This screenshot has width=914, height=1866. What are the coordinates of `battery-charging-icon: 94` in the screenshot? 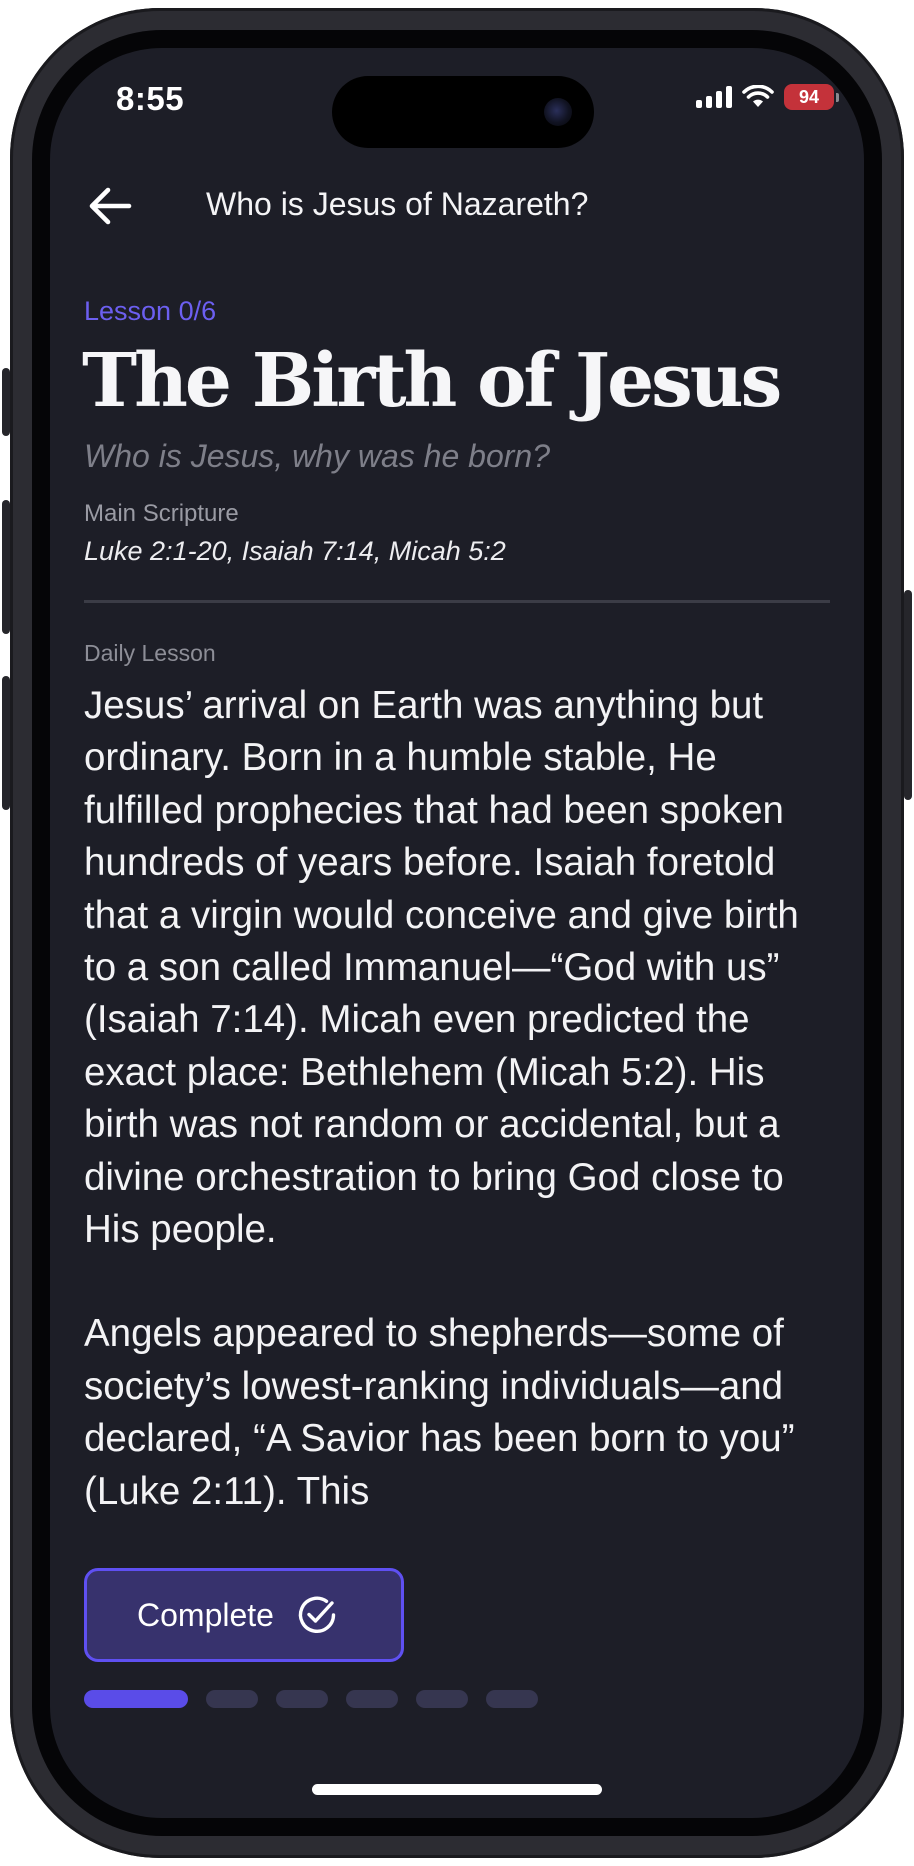 It's located at (811, 97).